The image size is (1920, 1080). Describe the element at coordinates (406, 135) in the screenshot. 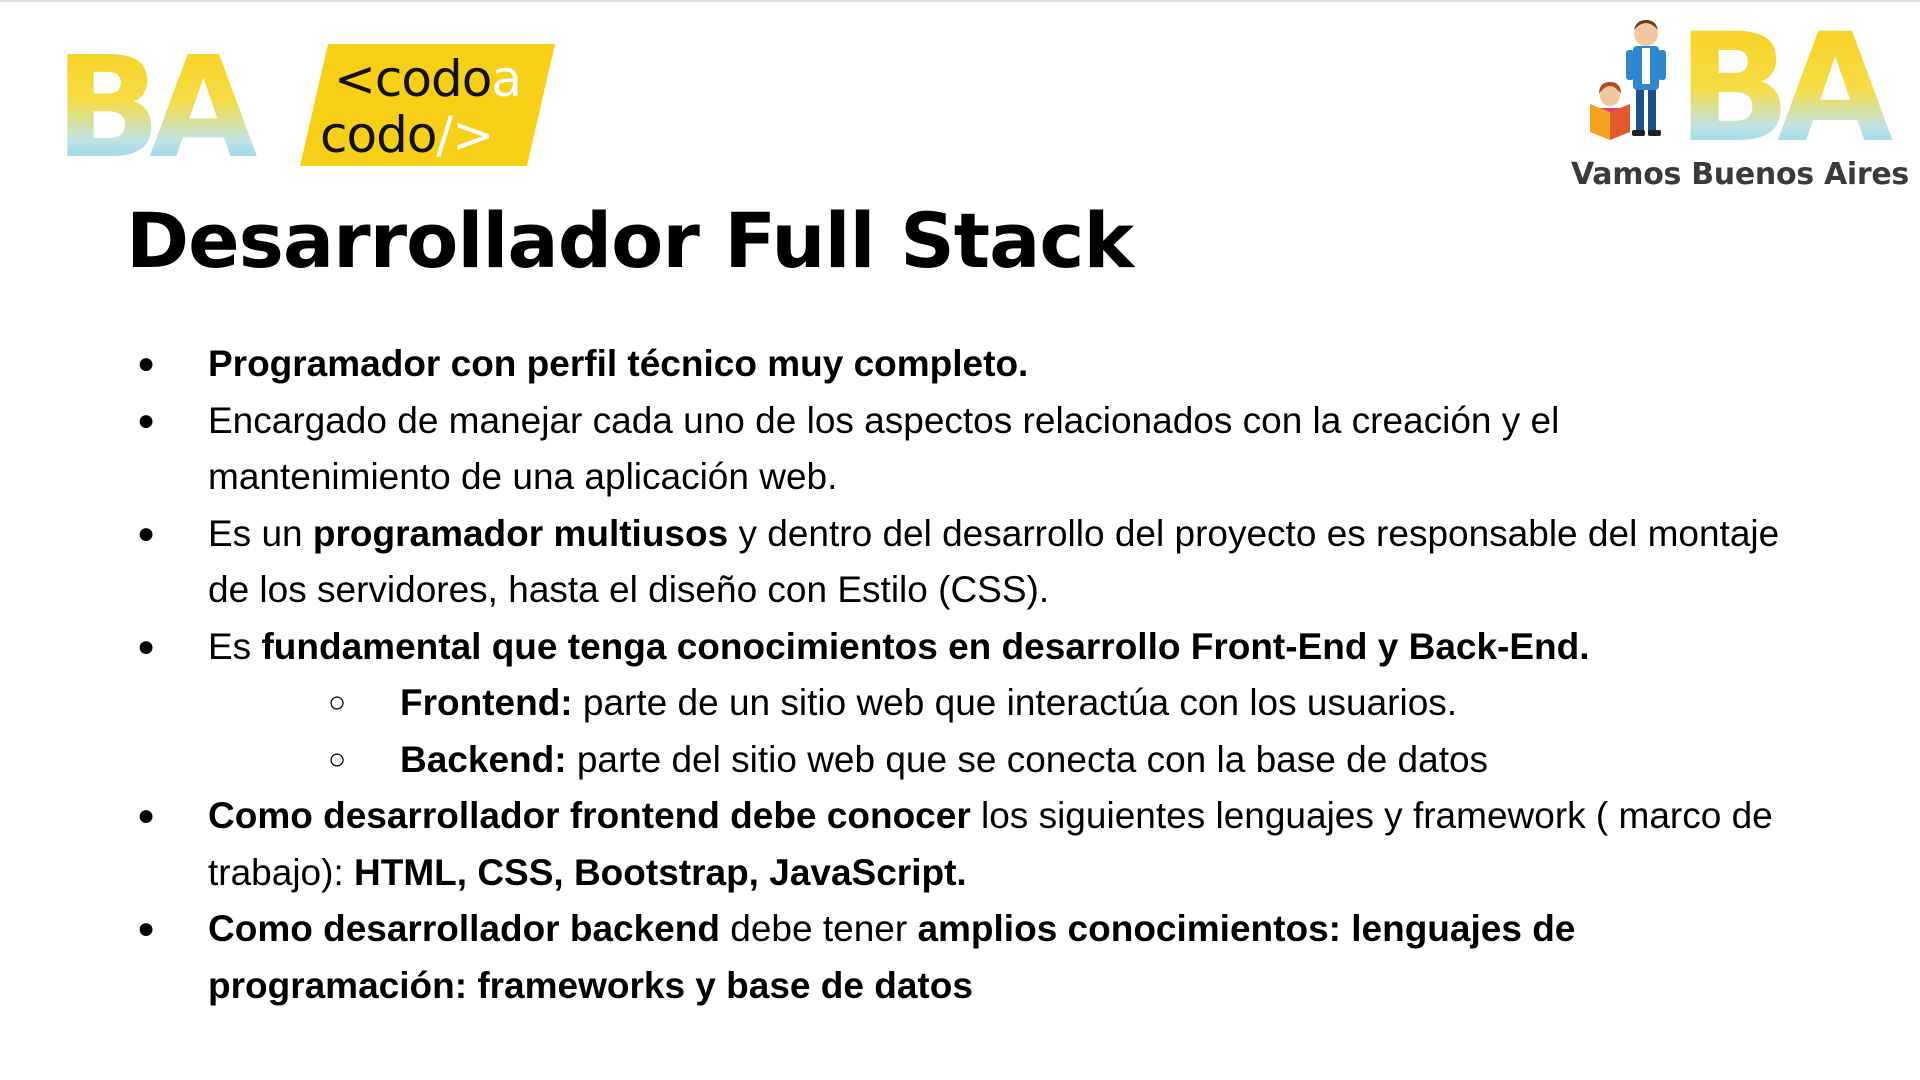

I see `svg-text: codo/>` at that location.